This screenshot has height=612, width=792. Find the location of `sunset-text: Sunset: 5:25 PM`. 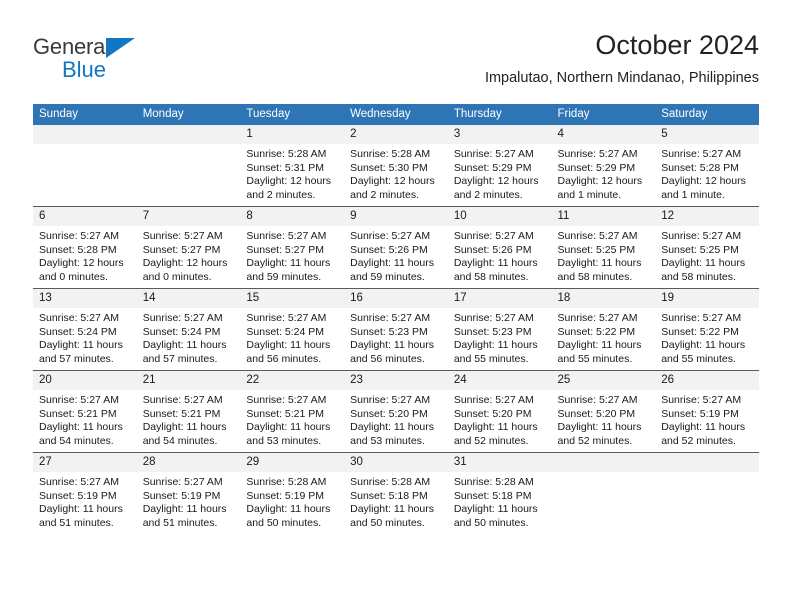

sunset-text: Sunset: 5:25 PM is located at coordinates (596, 249).